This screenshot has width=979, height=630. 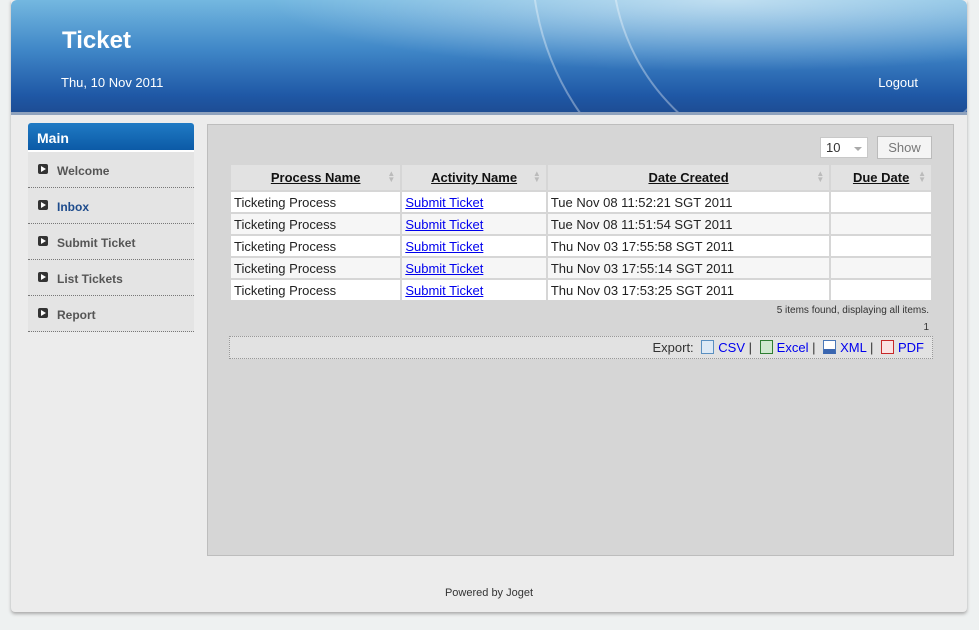 What do you see at coordinates (112, 82) in the screenshot?
I see `current-date: Thu, 10 Nov 2011` at bounding box center [112, 82].